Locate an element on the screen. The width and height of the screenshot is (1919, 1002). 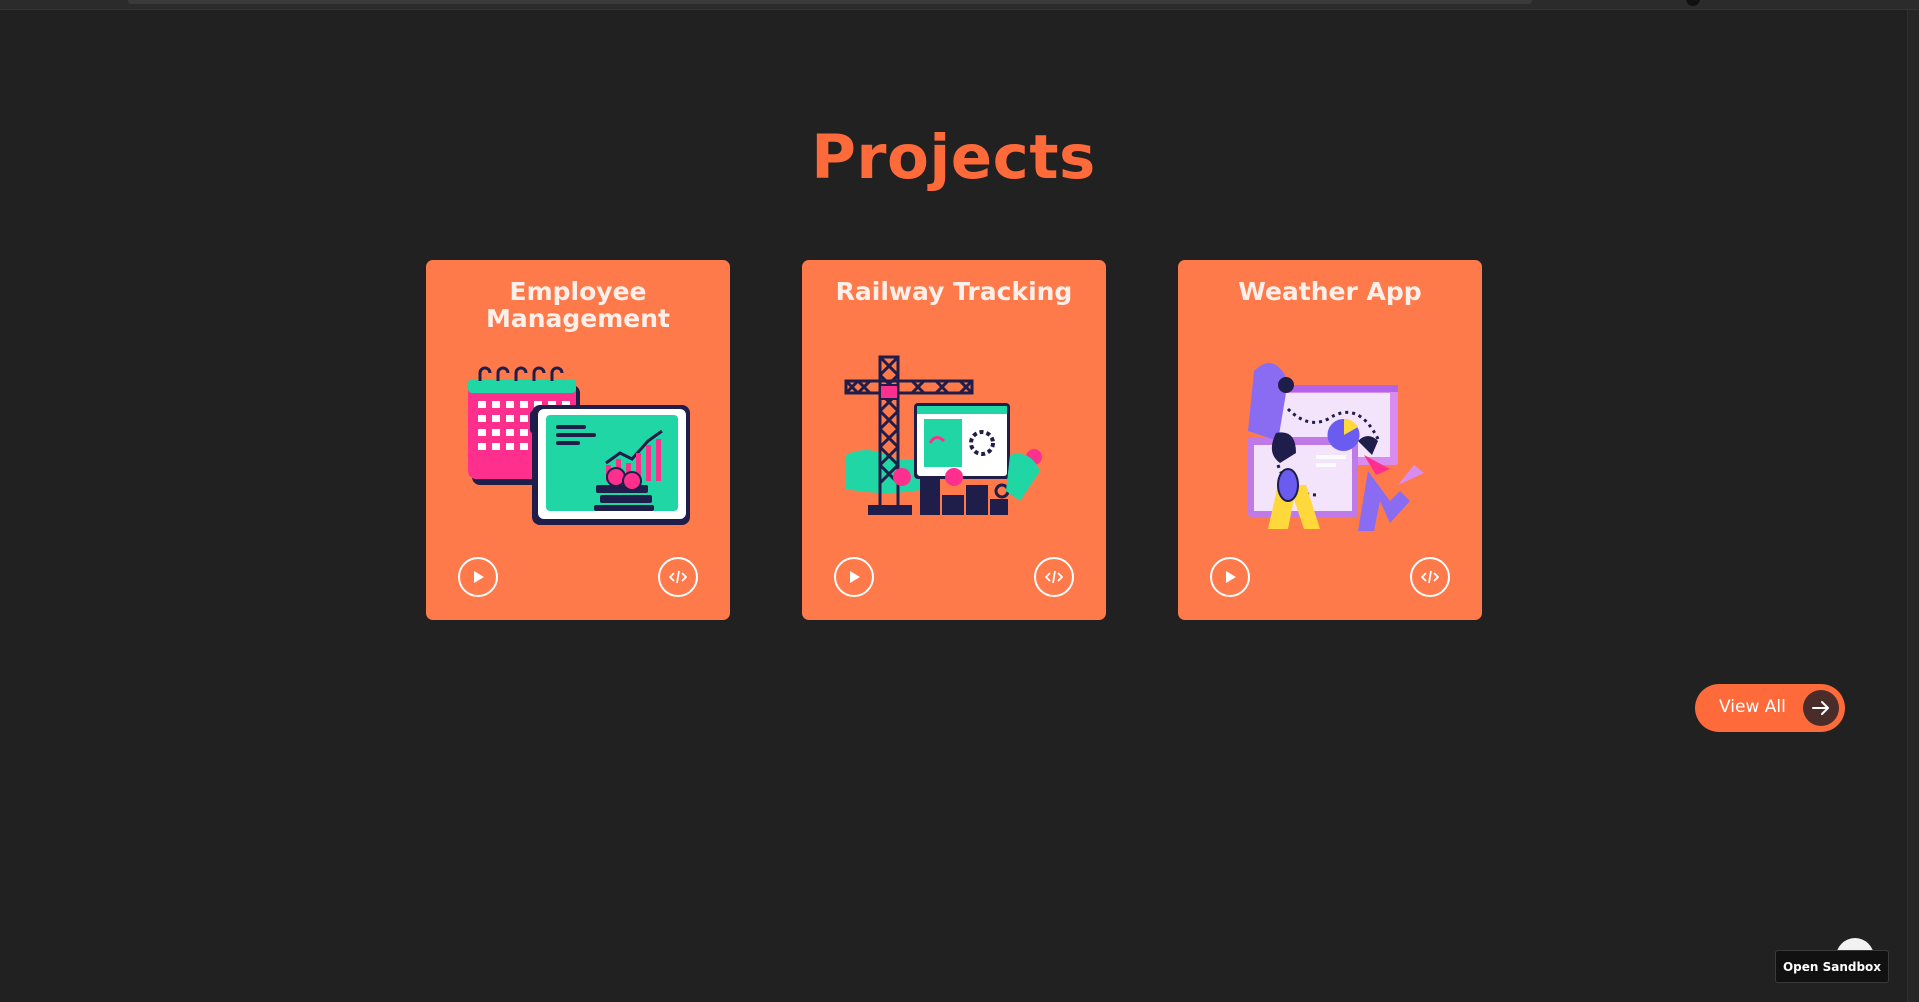
browser-top-bar is located at coordinates (959, 5).